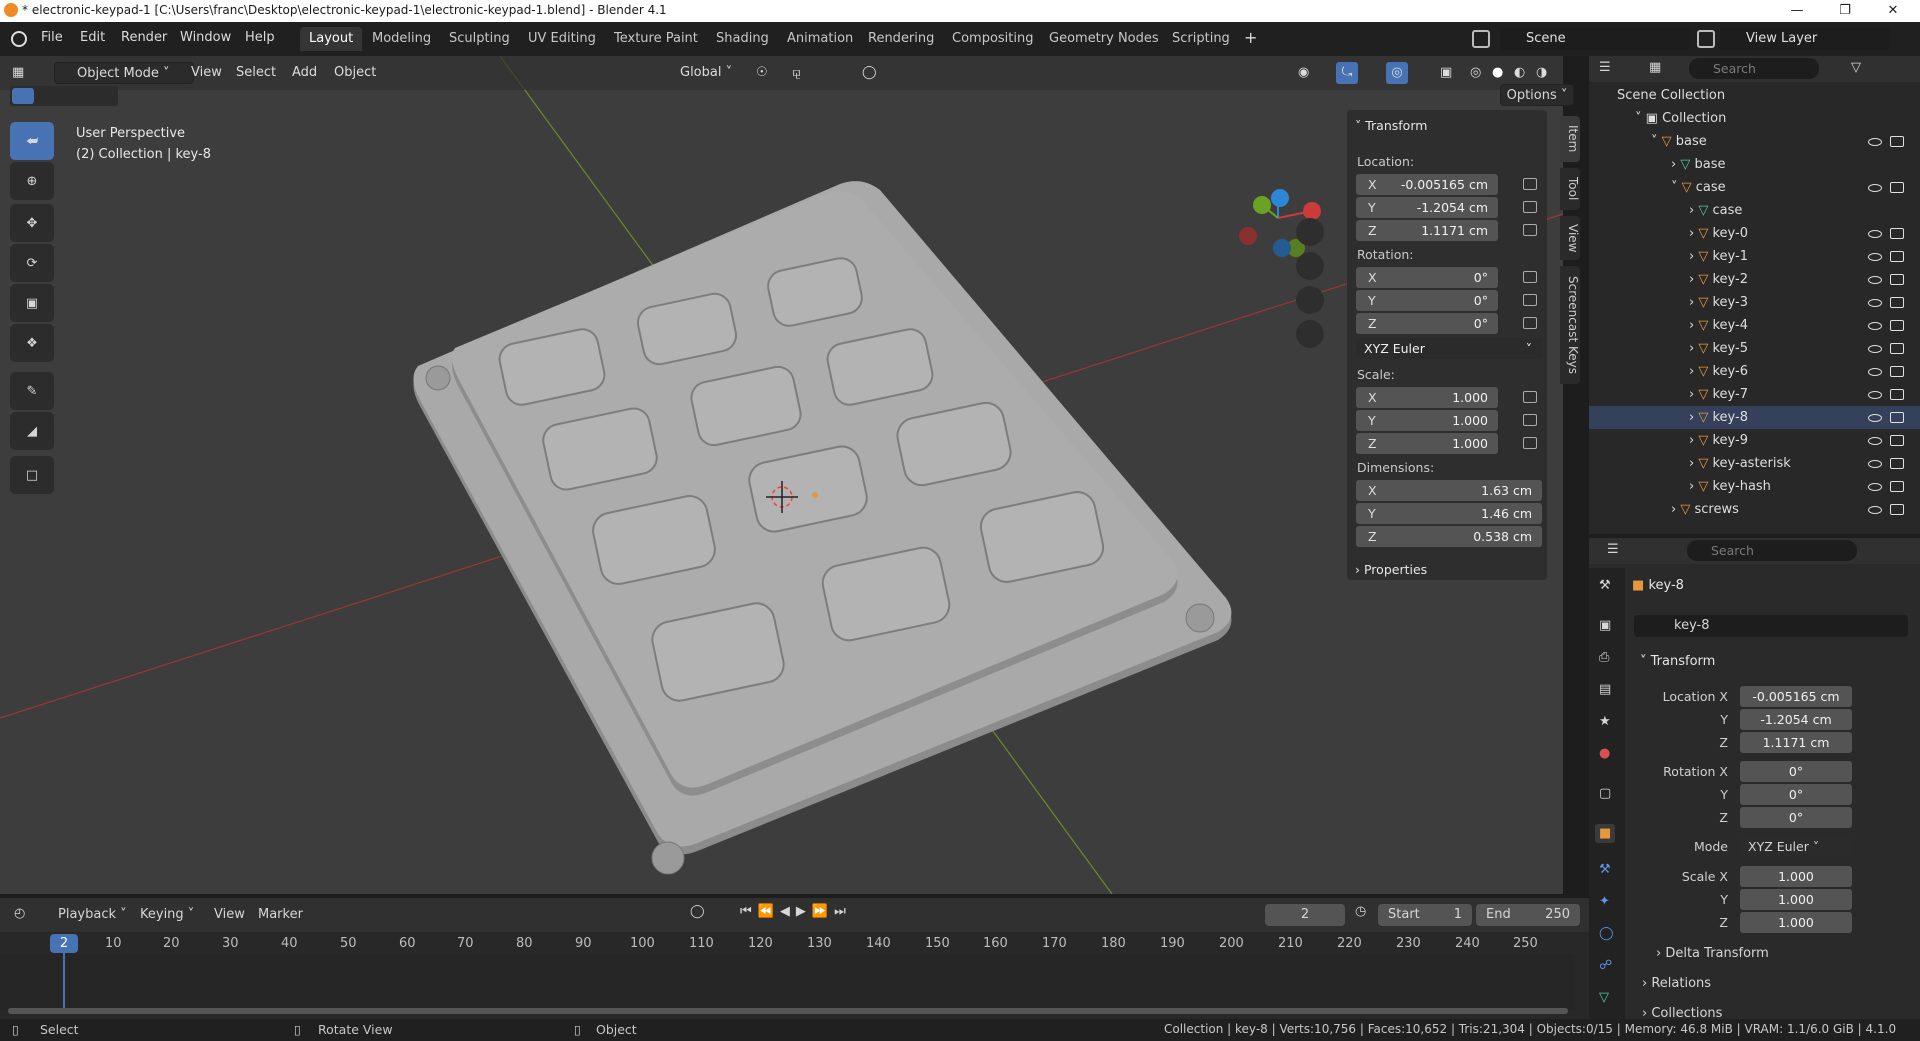 The width and height of the screenshot is (1920, 1041). Describe the element at coordinates (1528, 915) in the screenshot. I see `end-frame-field: End 250` at that location.